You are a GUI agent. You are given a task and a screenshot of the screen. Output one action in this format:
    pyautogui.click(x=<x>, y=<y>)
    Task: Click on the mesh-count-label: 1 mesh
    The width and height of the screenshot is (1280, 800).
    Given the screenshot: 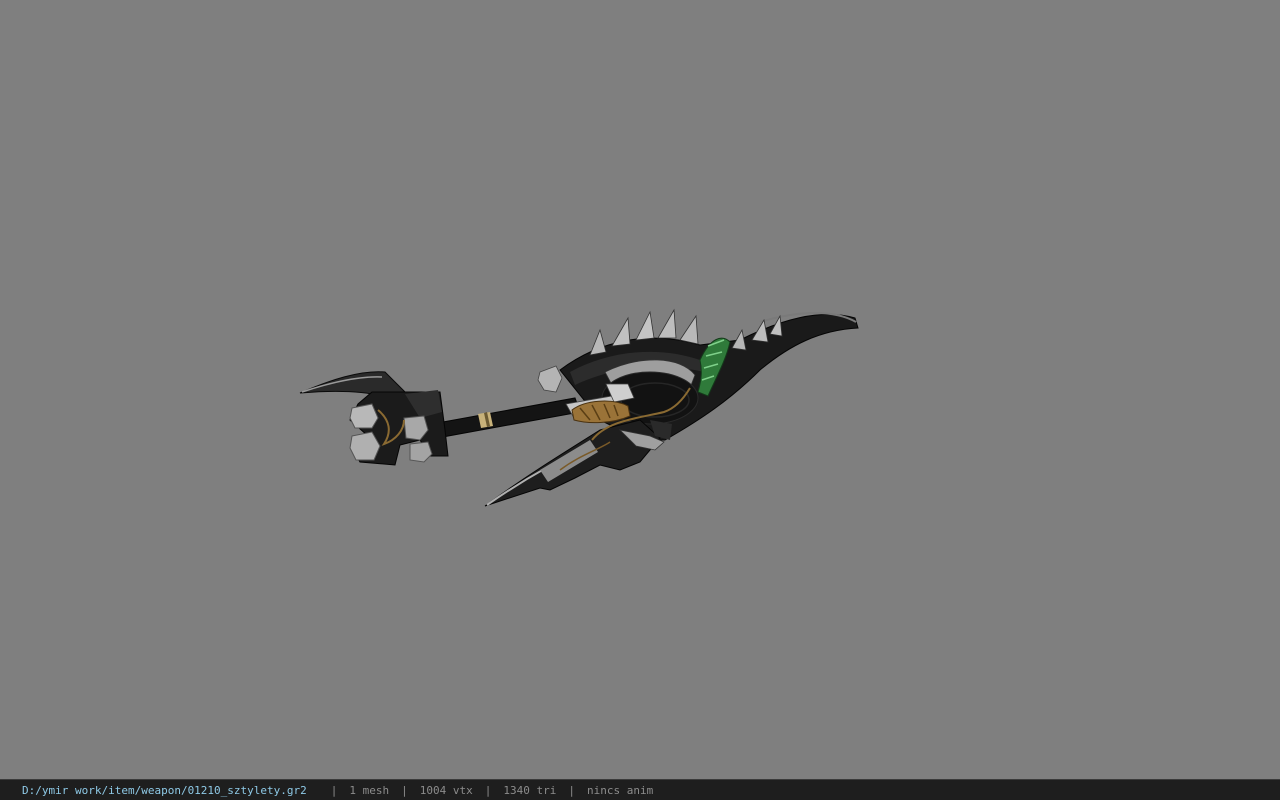 What is the action you would take?
    pyautogui.click(x=369, y=790)
    